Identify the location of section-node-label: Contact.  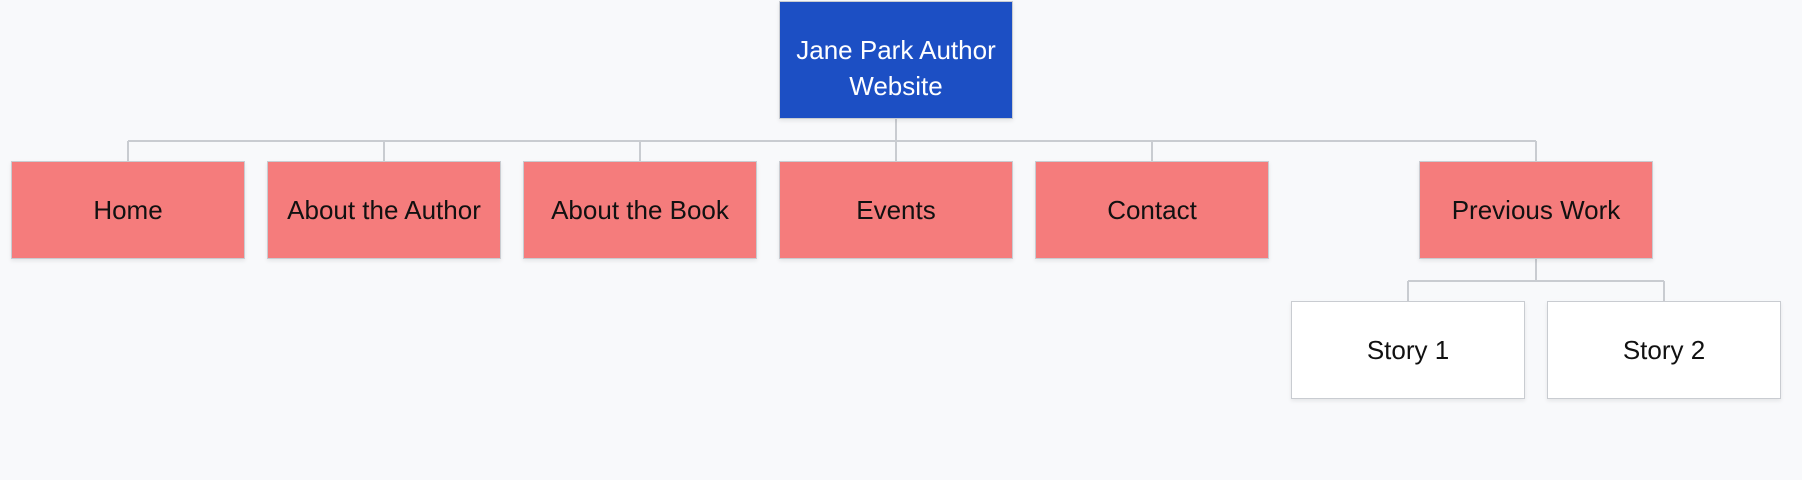
(1152, 209).